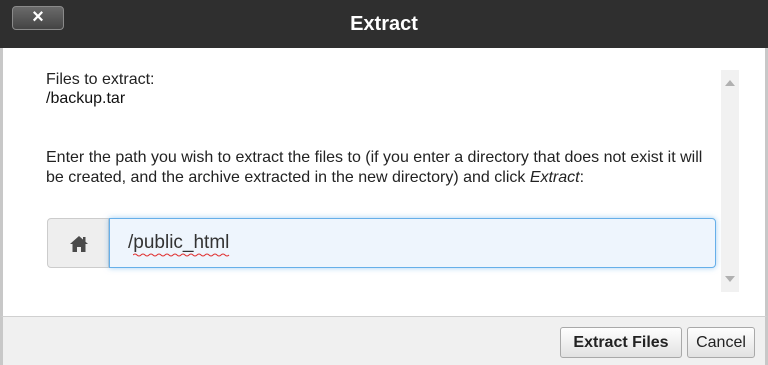 The image size is (768, 365). Describe the element at coordinates (721, 342) in the screenshot. I see `cancel-button: Cancel` at that location.